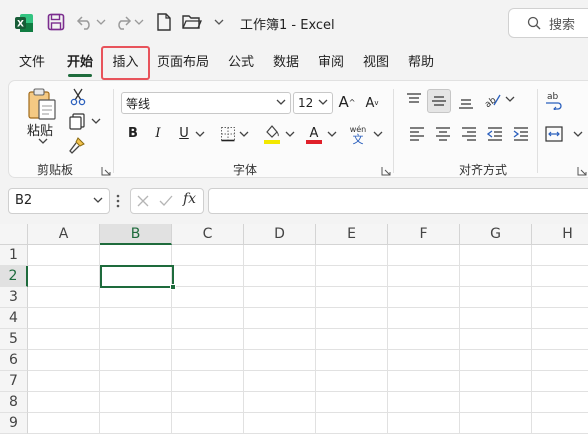  What do you see at coordinates (166, 201) in the screenshot?
I see `enter-icon` at bounding box center [166, 201].